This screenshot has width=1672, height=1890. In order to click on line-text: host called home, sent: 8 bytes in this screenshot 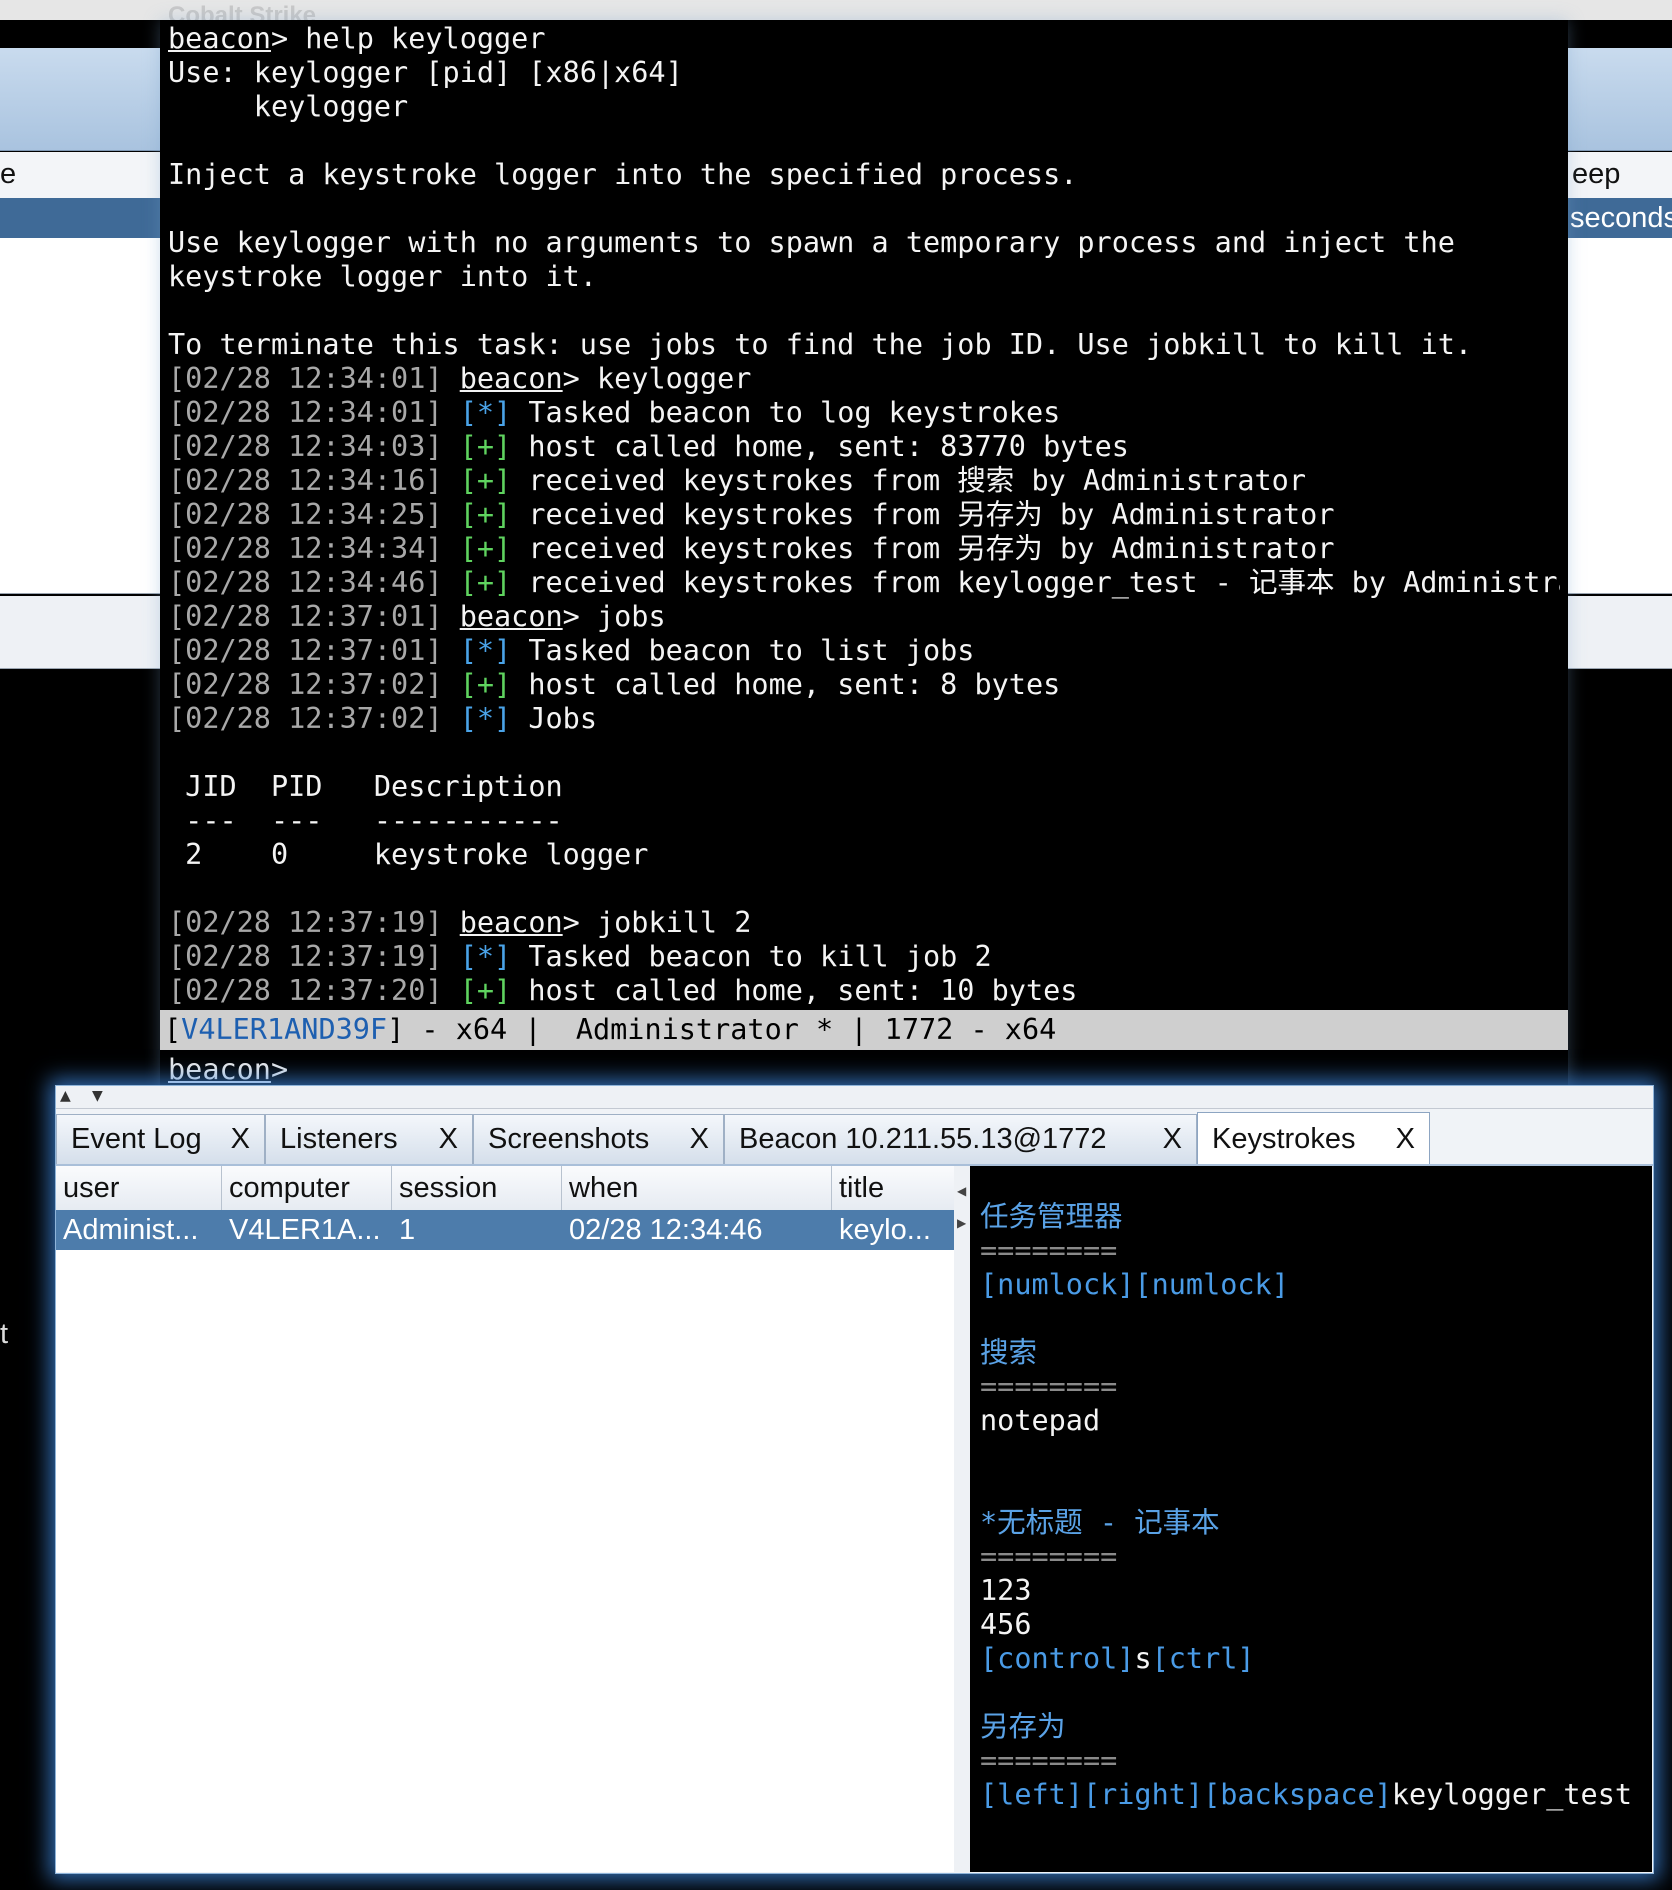, I will do `click(786, 684)`.